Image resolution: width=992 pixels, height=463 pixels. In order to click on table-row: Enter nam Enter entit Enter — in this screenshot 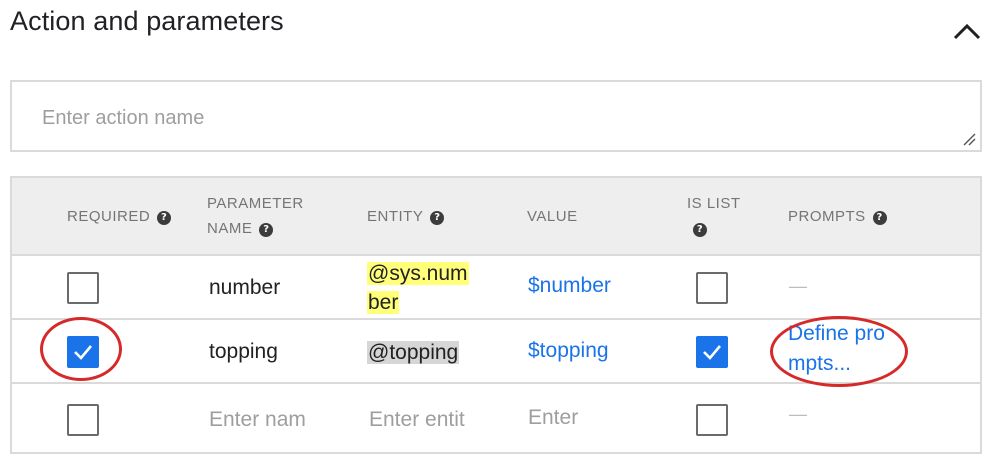, I will do `click(496, 416)`.